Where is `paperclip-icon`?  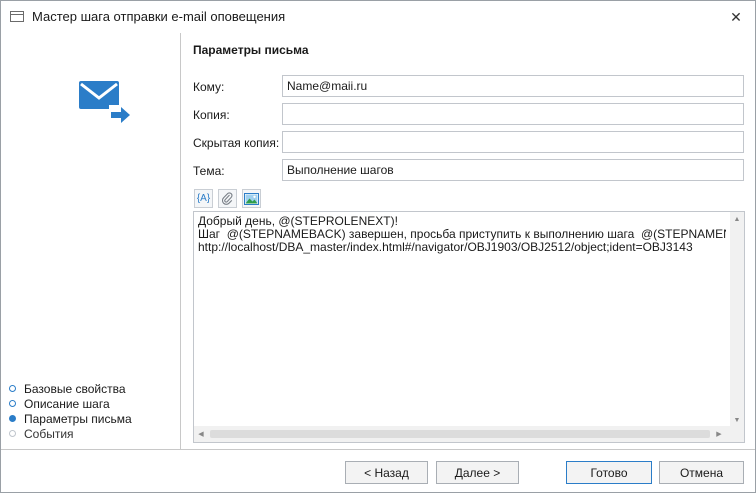
paperclip-icon is located at coordinates (227, 198).